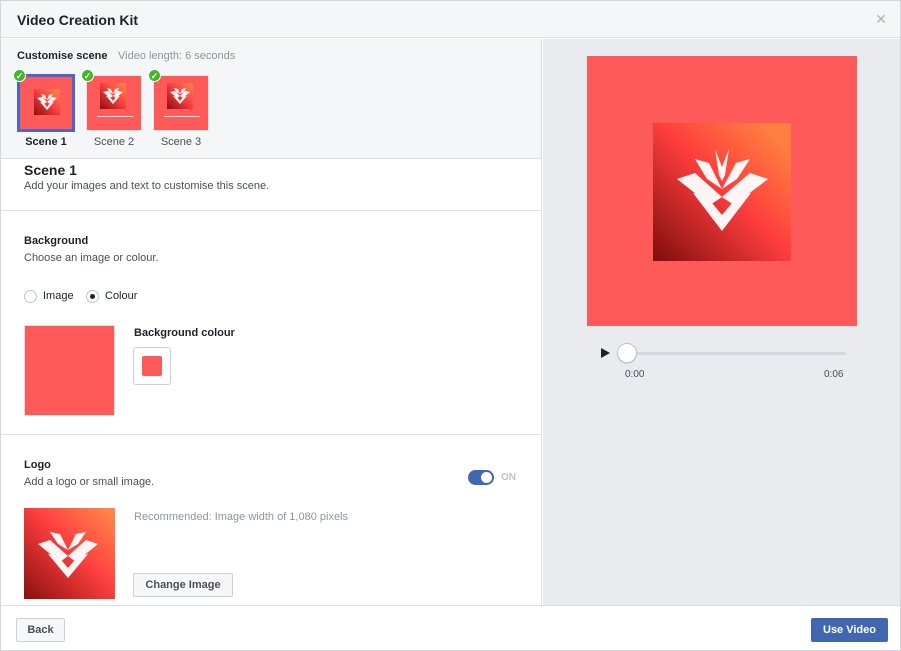 This screenshot has height=651, width=901. Describe the element at coordinates (91, 258) in the screenshot. I see `background-description: Choose an image or colour.` at that location.